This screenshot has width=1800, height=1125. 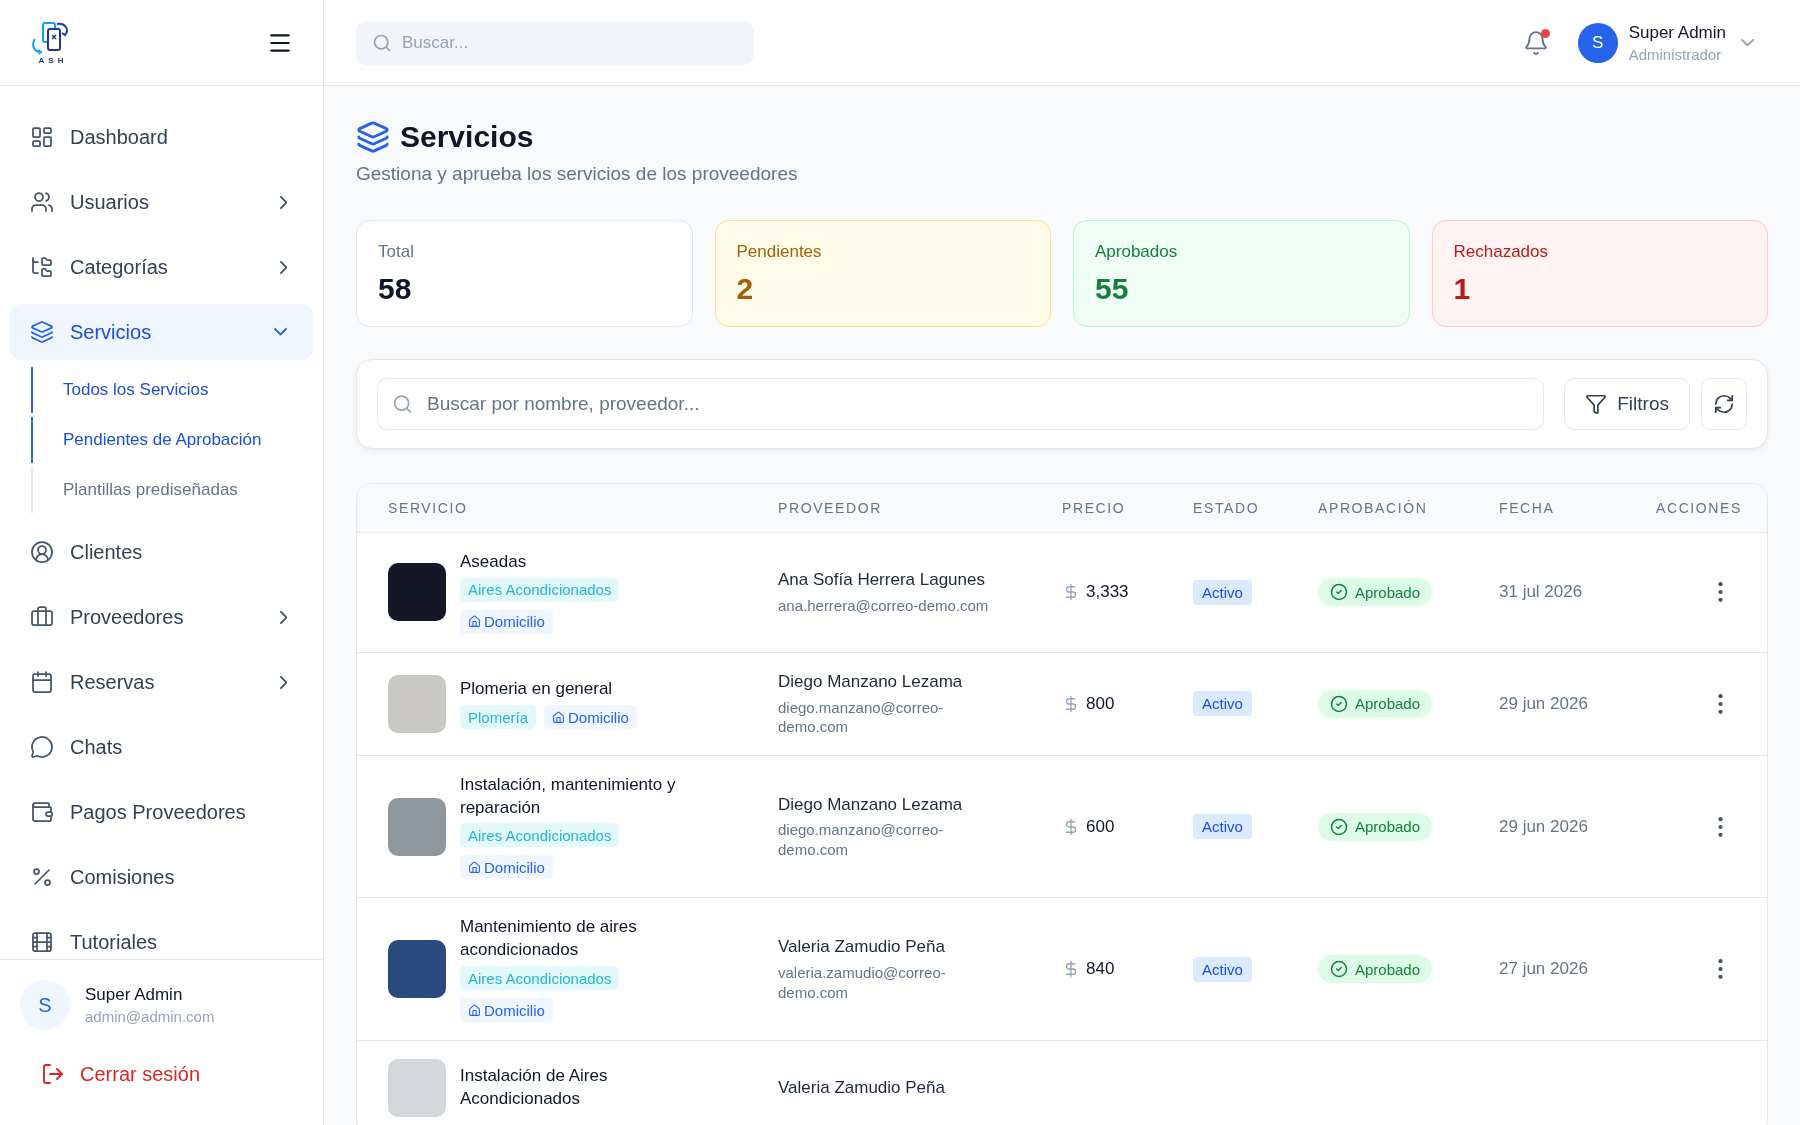 I want to click on refresh-icon, so click(x=1724, y=403).